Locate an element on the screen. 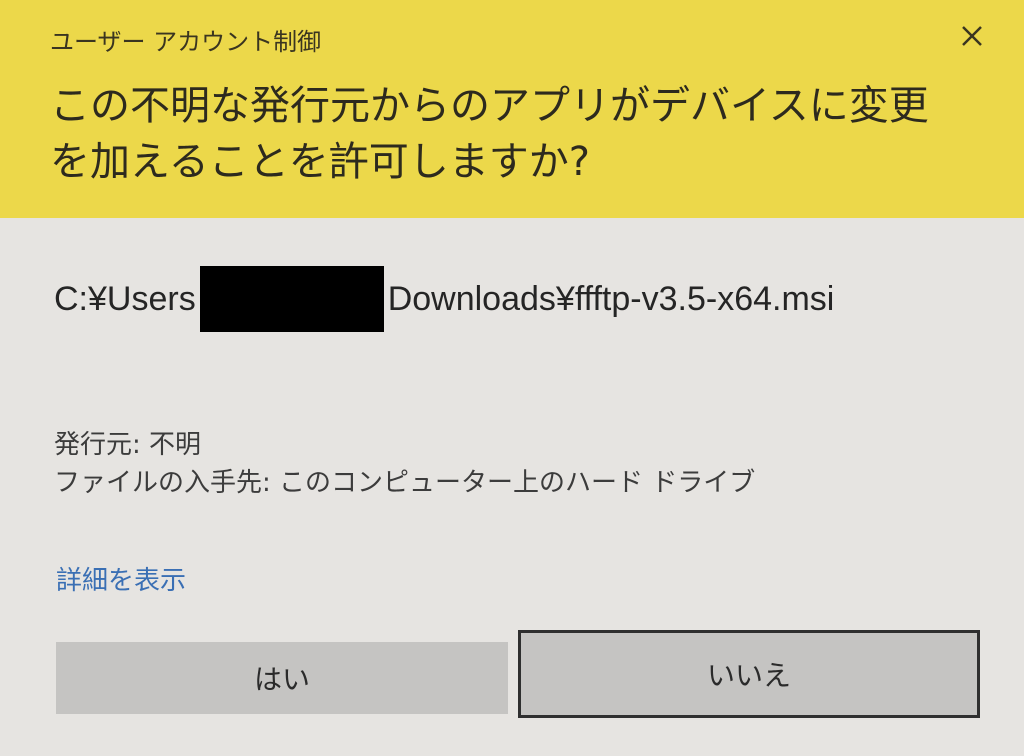 The height and width of the screenshot is (756, 1024). yes-button: はい is located at coordinates (282, 678).